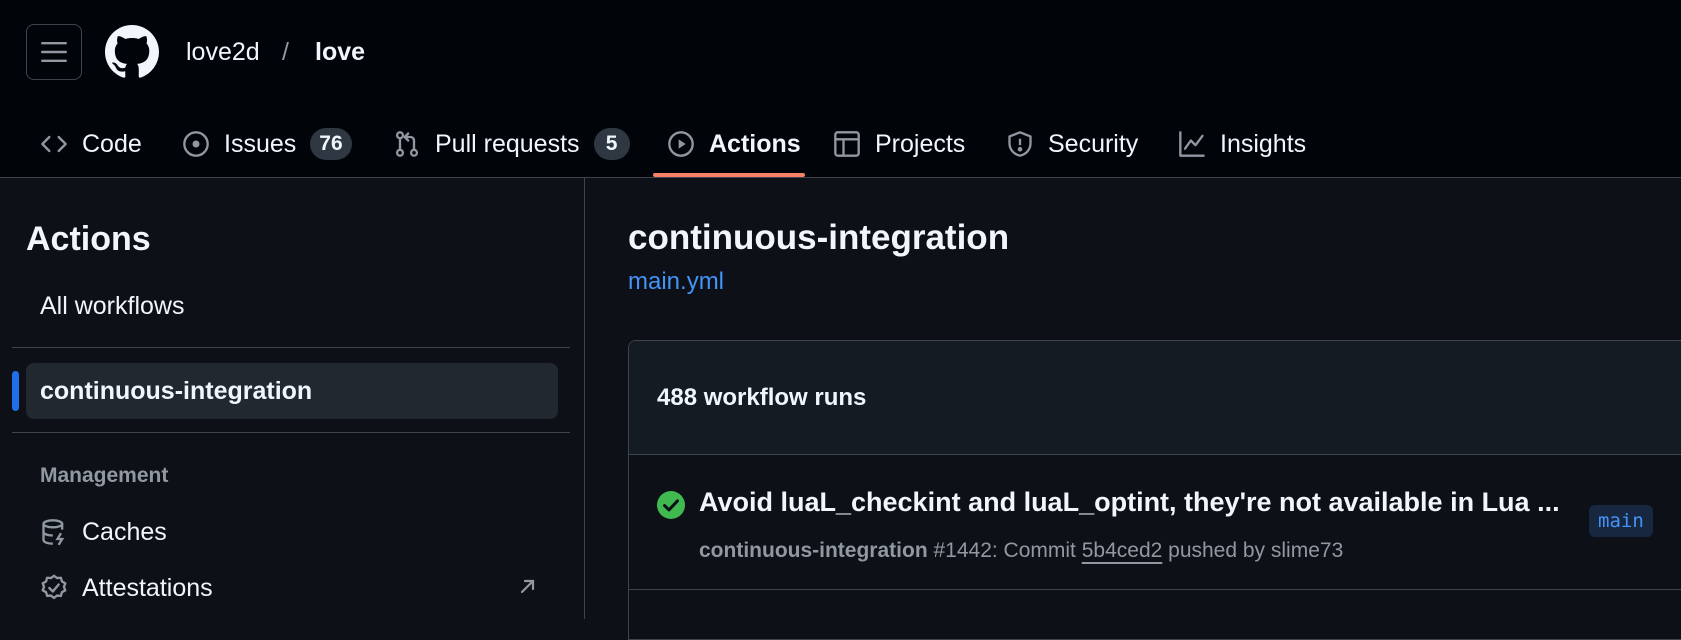 Image resolution: width=1681 pixels, height=640 pixels. What do you see at coordinates (124, 531) in the screenshot?
I see `sidebar-item-label: Caches` at bounding box center [124, 531].